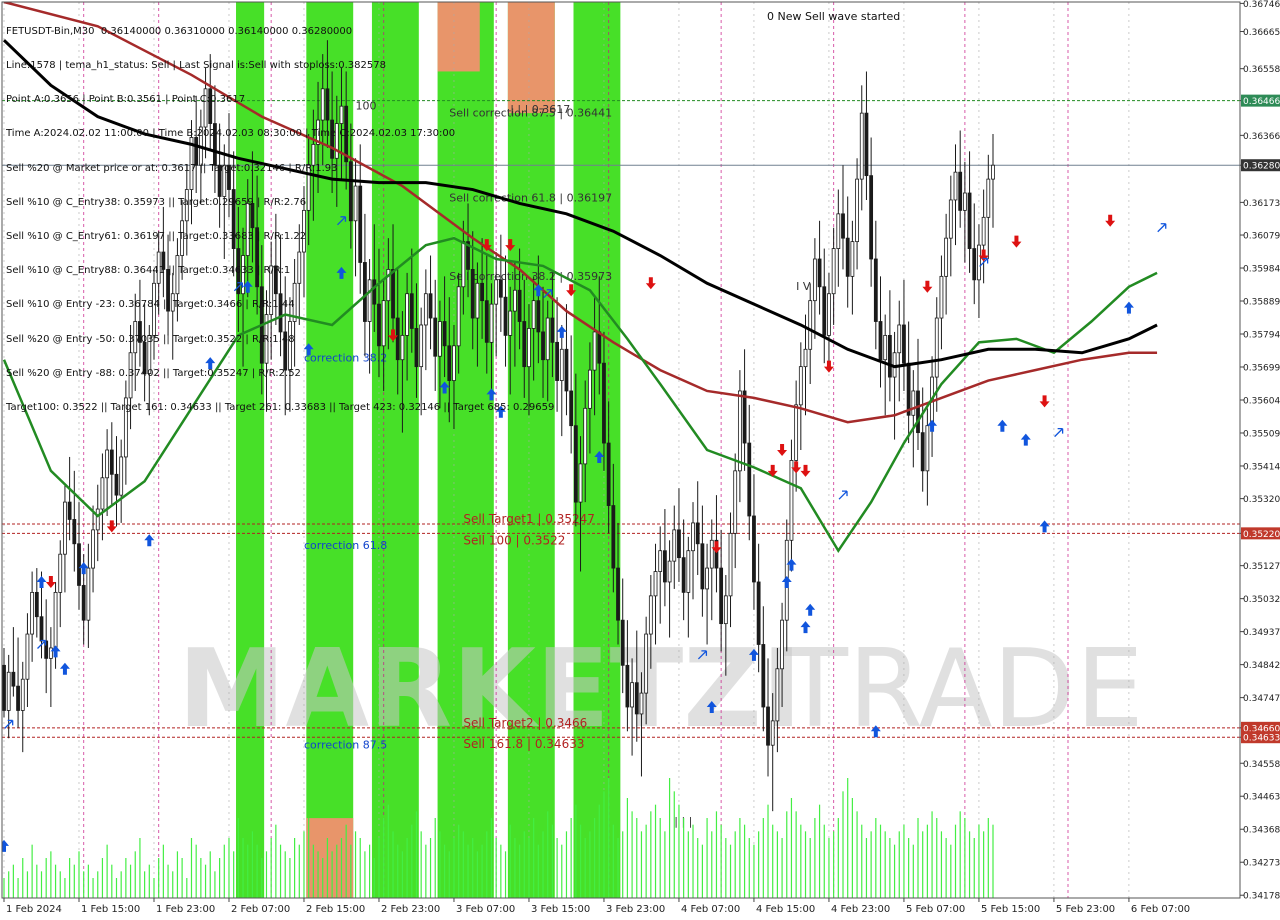  I want to click on y-tick-label: 0.36466, so click(1261, 102).